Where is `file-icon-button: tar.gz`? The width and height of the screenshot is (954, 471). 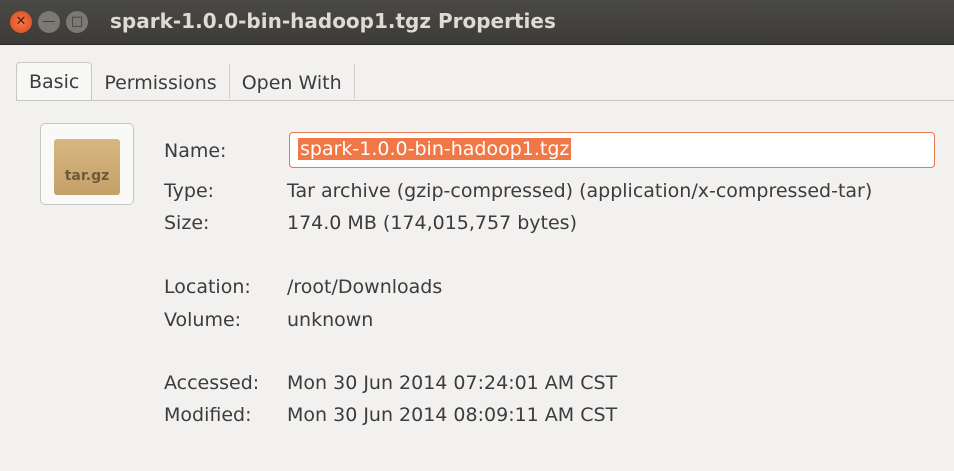 file-icon-button: tar.gz is located at coordinates (87, 164).